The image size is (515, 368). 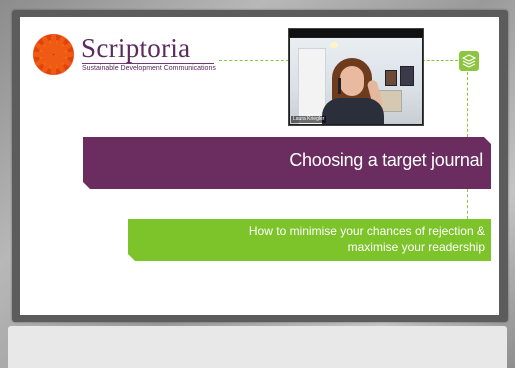 I want to click on participant-name-label: Laura Kriegler, so click(x=309, y=119).